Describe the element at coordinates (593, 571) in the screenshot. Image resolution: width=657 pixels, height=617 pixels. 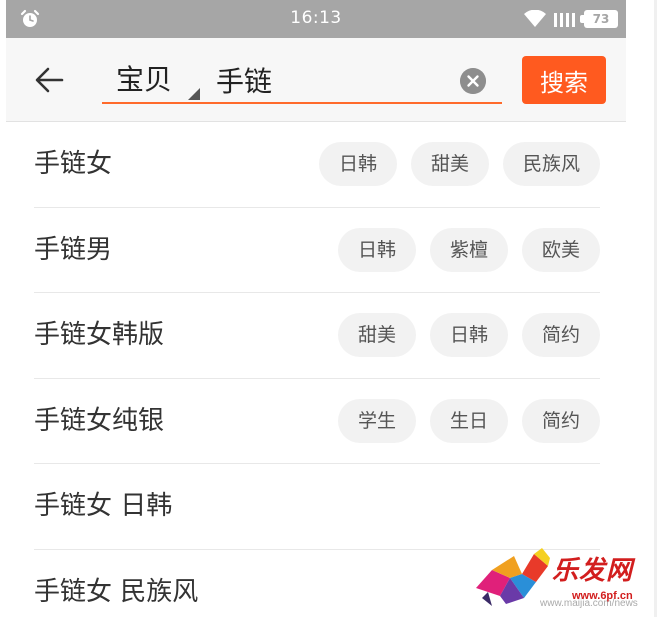
I see `watermark-brand: 乐发网` at that location.